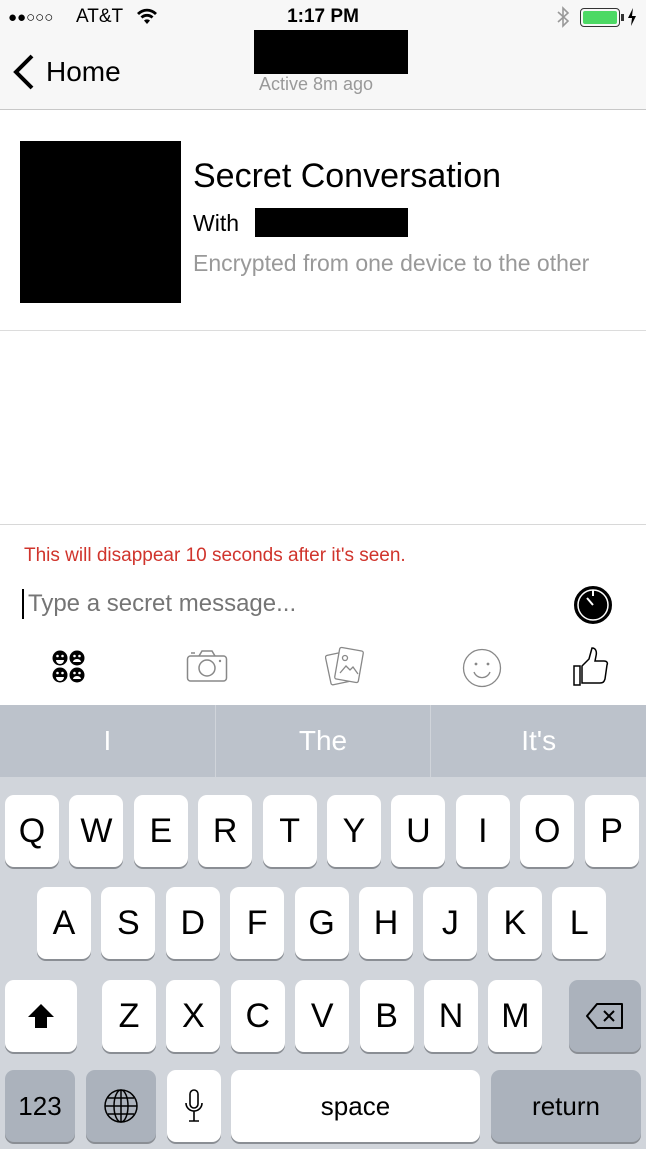 This screenshot has width=646, height=1149. What do you see at coordinates (563, 17) in the screenshot?
I see `bluetooth-icon` at bounding box center [563, 17].